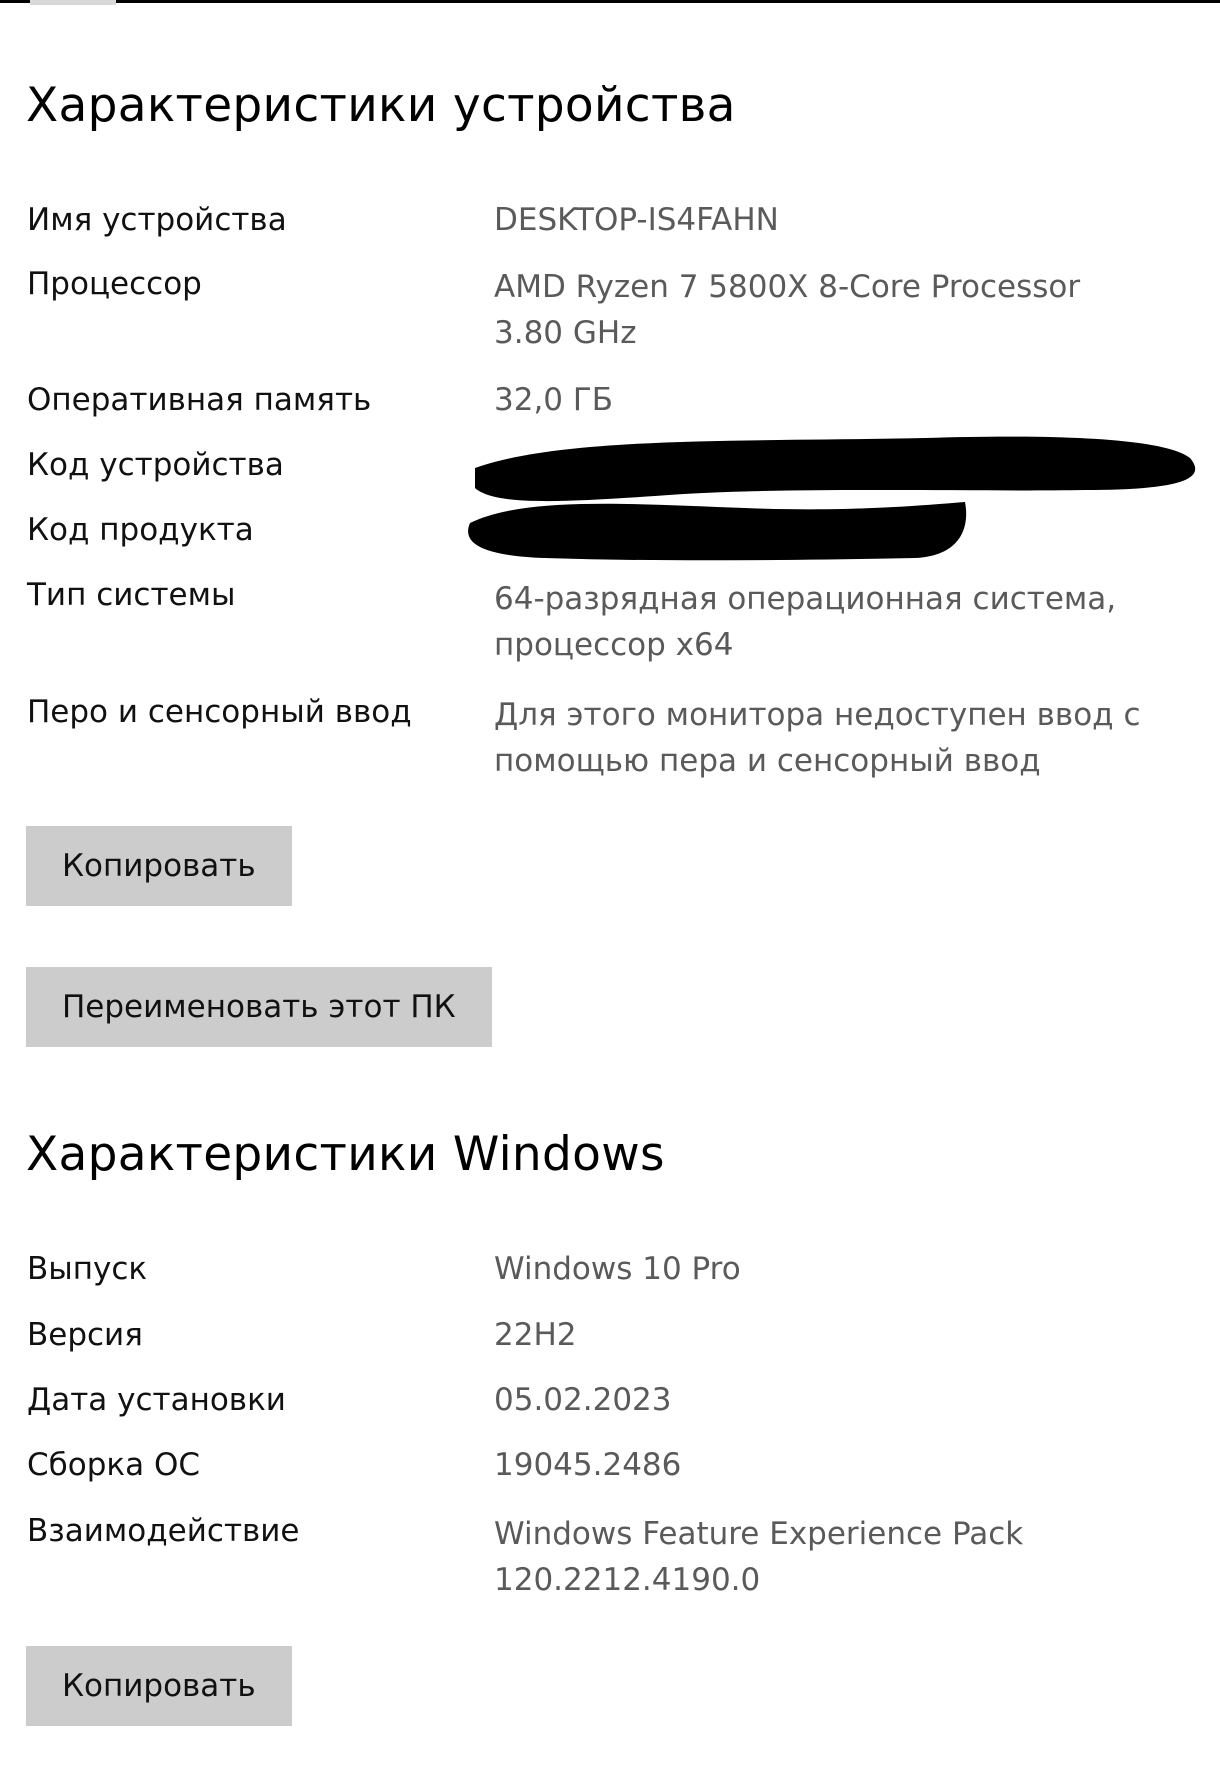 This screenshot has height=1769, width=1220. What do you see at coordinates (219, 712) in the screenshot?
I see `pen-touch-label: Перо и сенсорный ввод` at bounding box center [219, 712].